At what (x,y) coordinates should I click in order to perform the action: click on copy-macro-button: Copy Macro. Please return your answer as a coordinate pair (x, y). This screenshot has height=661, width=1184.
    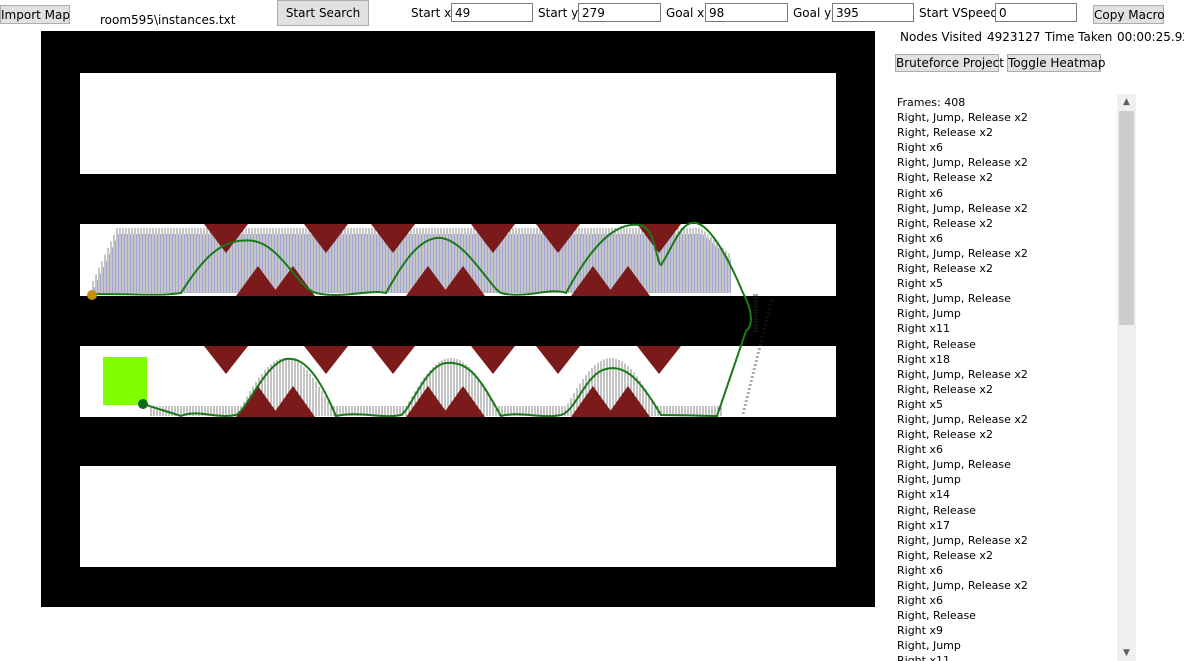
    Looking at the image, I should click on (1129, 14).